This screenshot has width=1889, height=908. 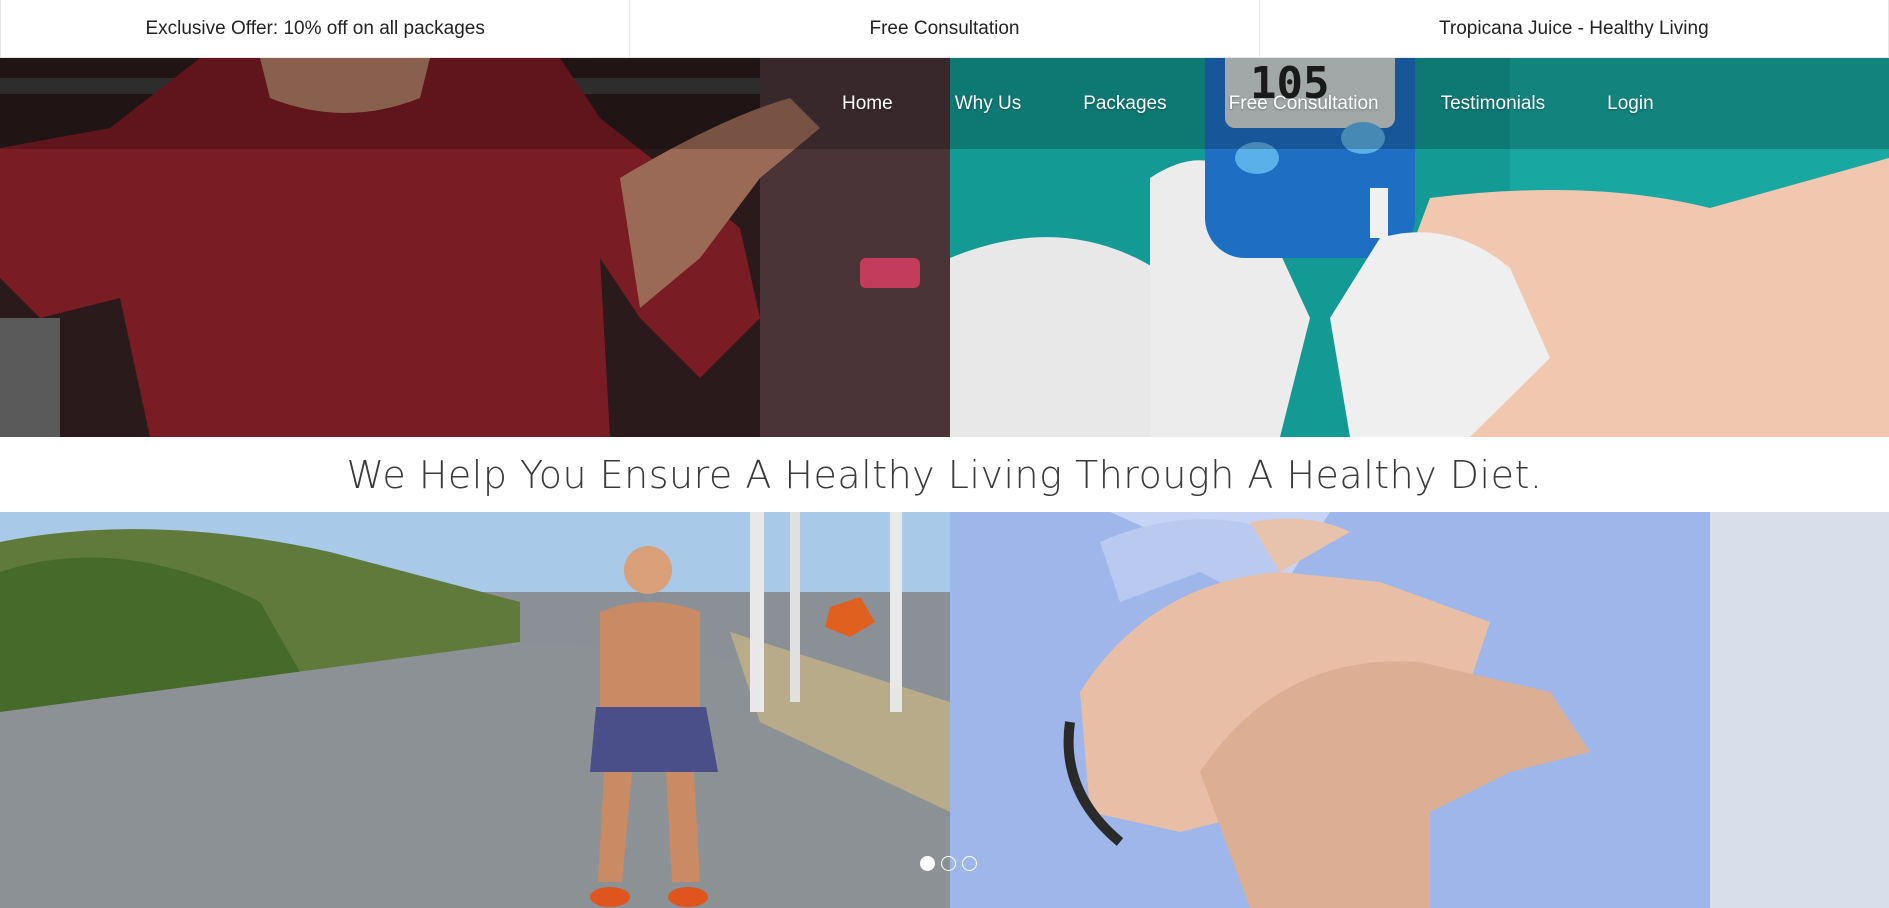 I want to click on nav-home: Home, so click(x=867, y=104).